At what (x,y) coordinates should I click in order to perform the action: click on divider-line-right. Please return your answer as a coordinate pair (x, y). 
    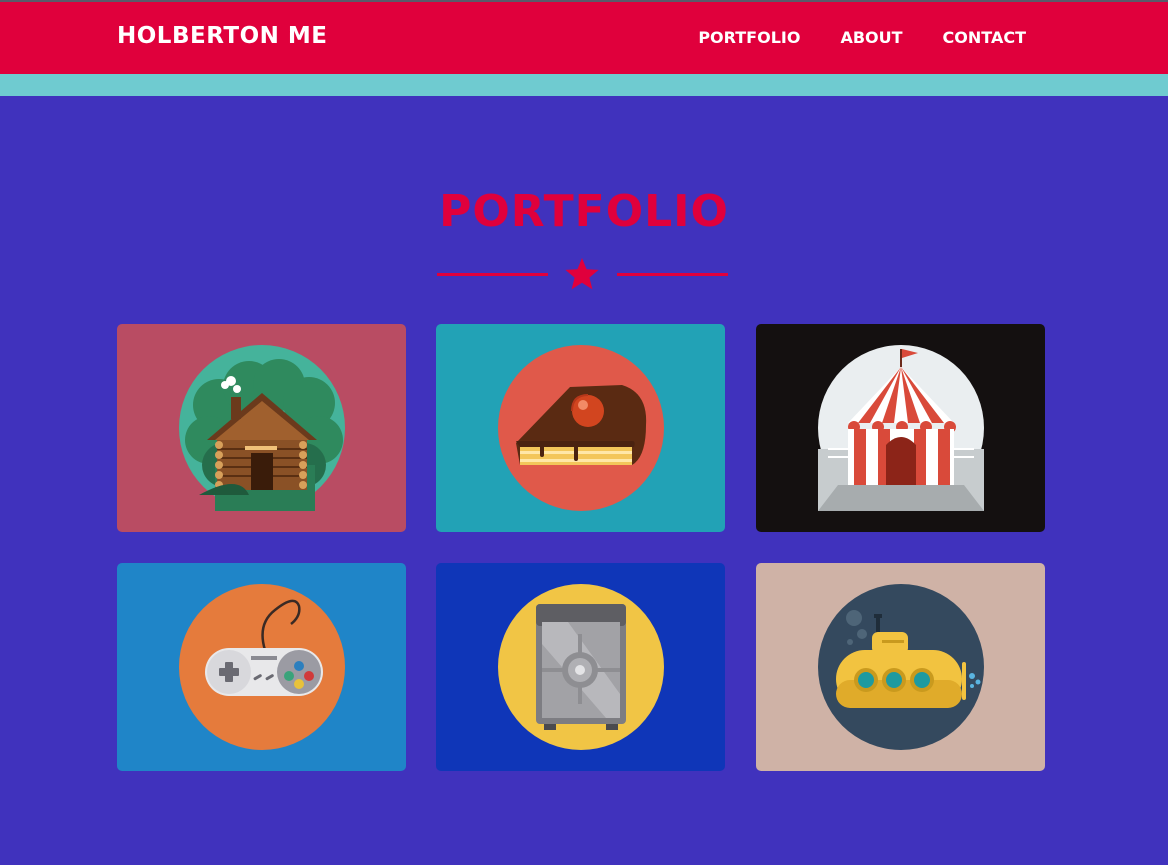
    Looking at the image, I should click on (672, 274).